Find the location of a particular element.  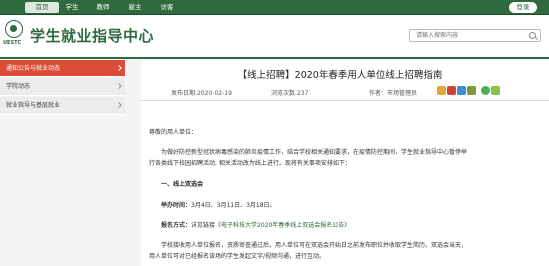

search-icon is located at coordinates (532, 35).